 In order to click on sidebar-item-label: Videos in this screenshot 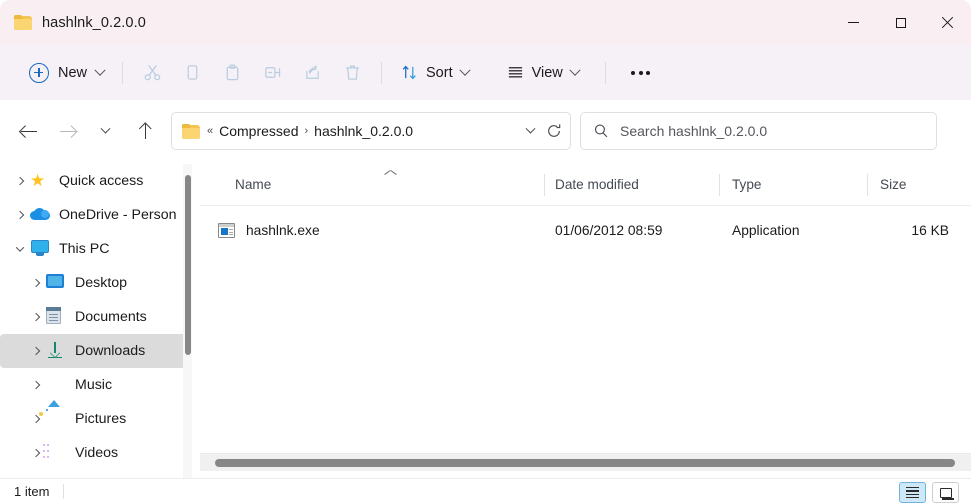, I will do `click(97, 453)`.